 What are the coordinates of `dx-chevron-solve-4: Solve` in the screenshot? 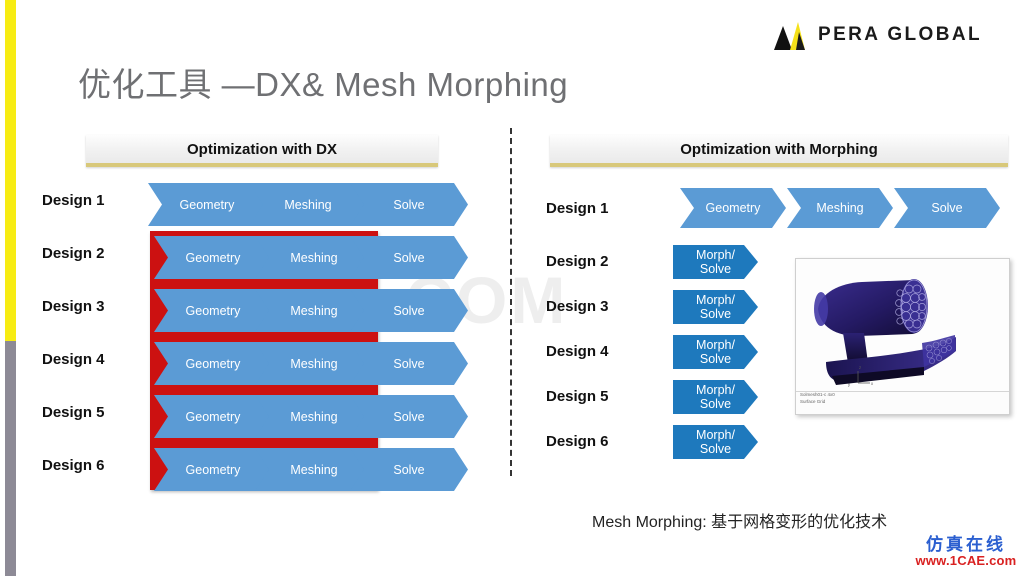 It's located at (409, 363).